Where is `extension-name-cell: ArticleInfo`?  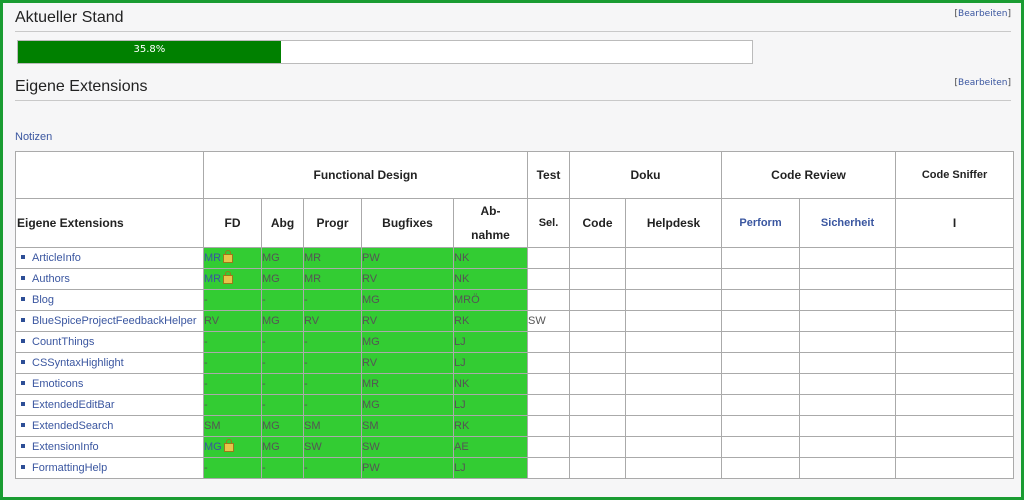
extension-name-cell: ArticleInfo is located at coordinates (109, 258).